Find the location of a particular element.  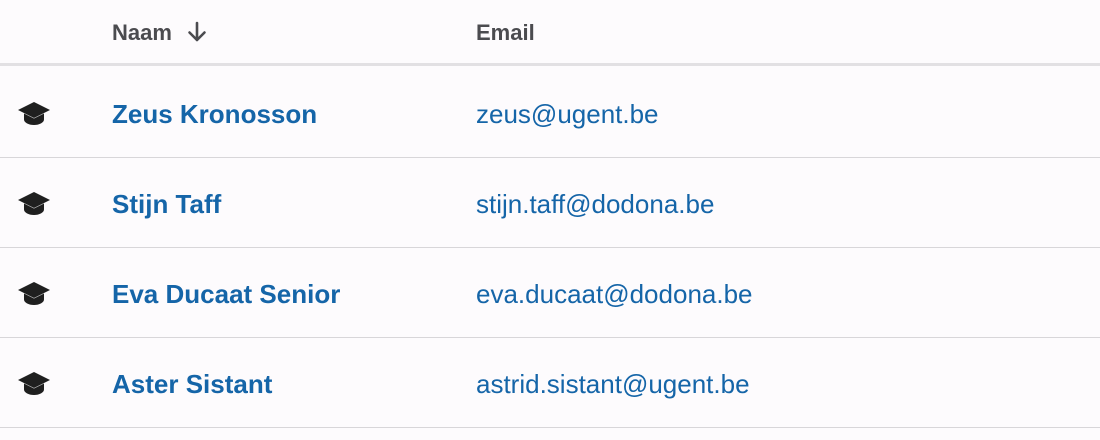

column-header-email: Email is located at coordinates (505, 33).